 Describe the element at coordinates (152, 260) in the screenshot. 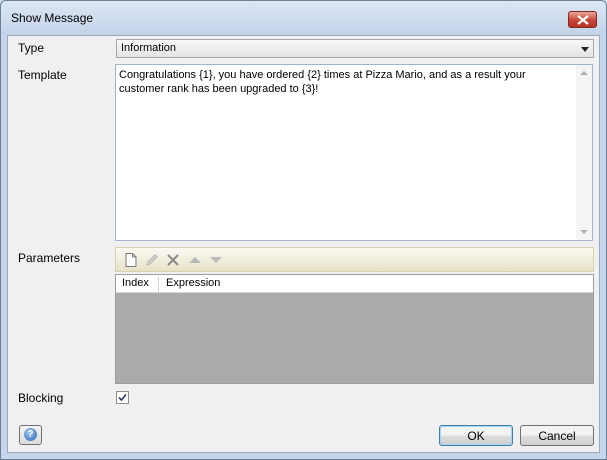

I see `edit-icon` at that location.